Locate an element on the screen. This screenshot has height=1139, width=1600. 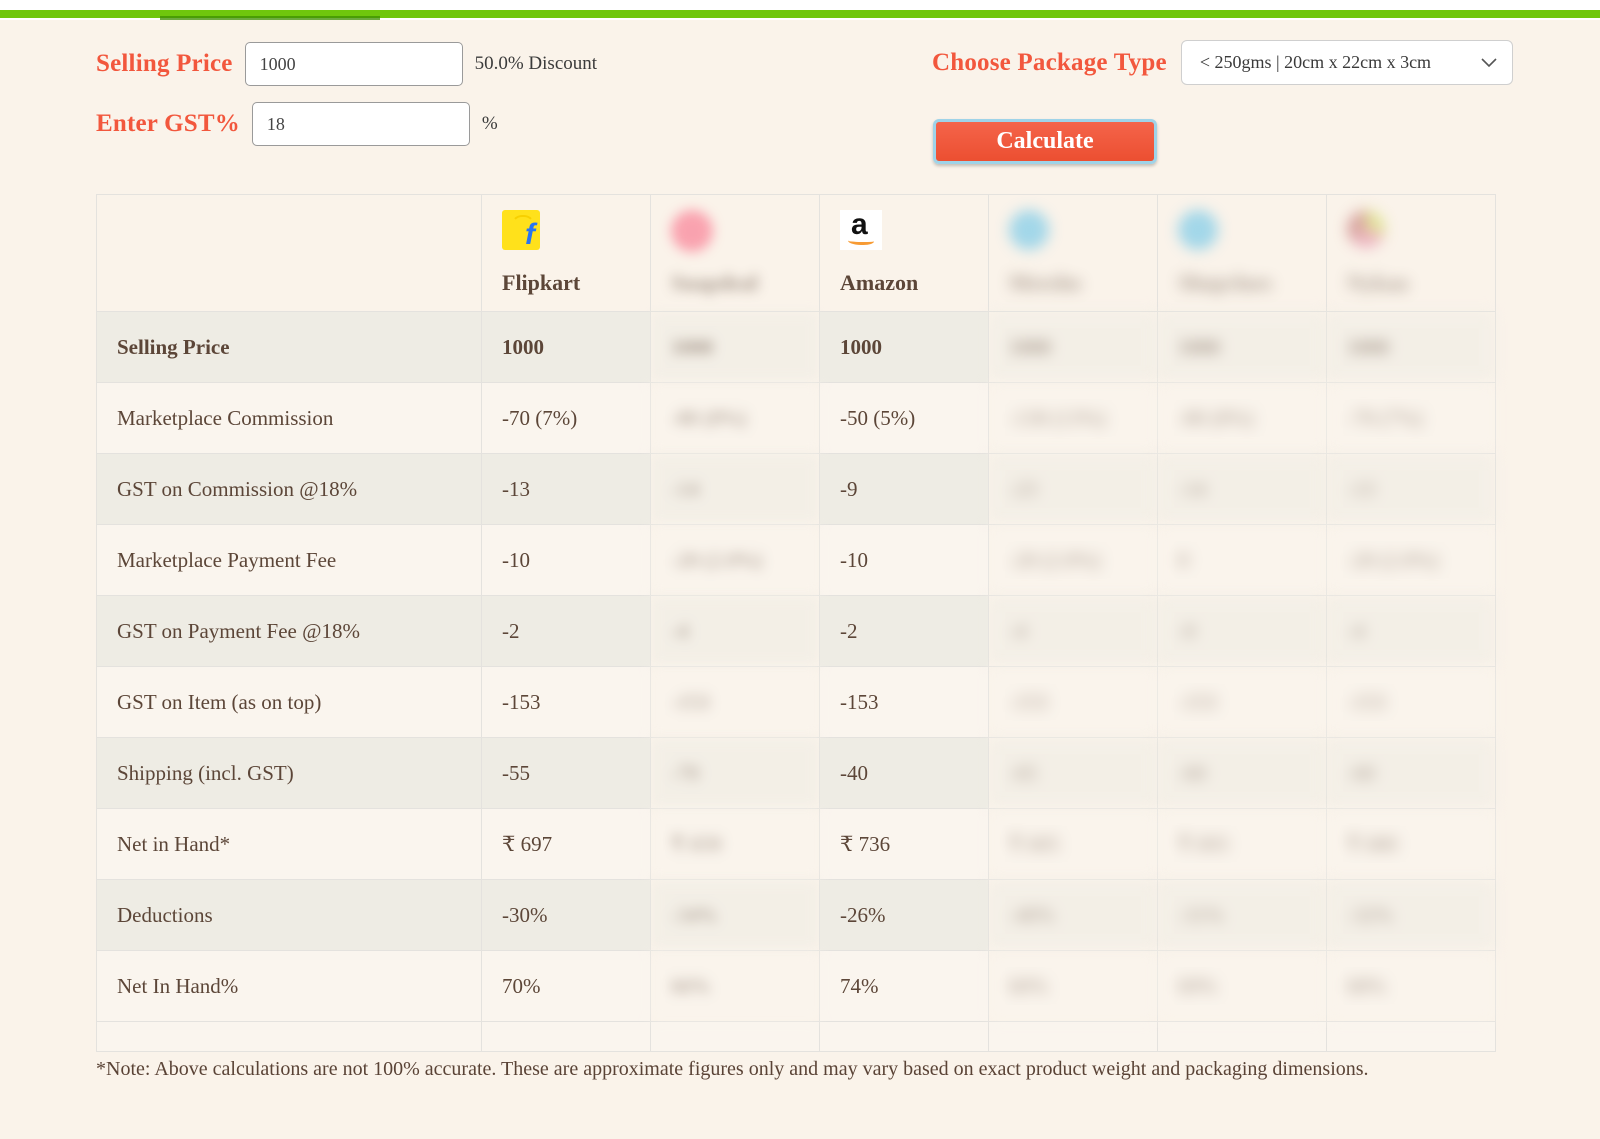
cell-snapdeal: -70 is located at coordinates (735, 773).